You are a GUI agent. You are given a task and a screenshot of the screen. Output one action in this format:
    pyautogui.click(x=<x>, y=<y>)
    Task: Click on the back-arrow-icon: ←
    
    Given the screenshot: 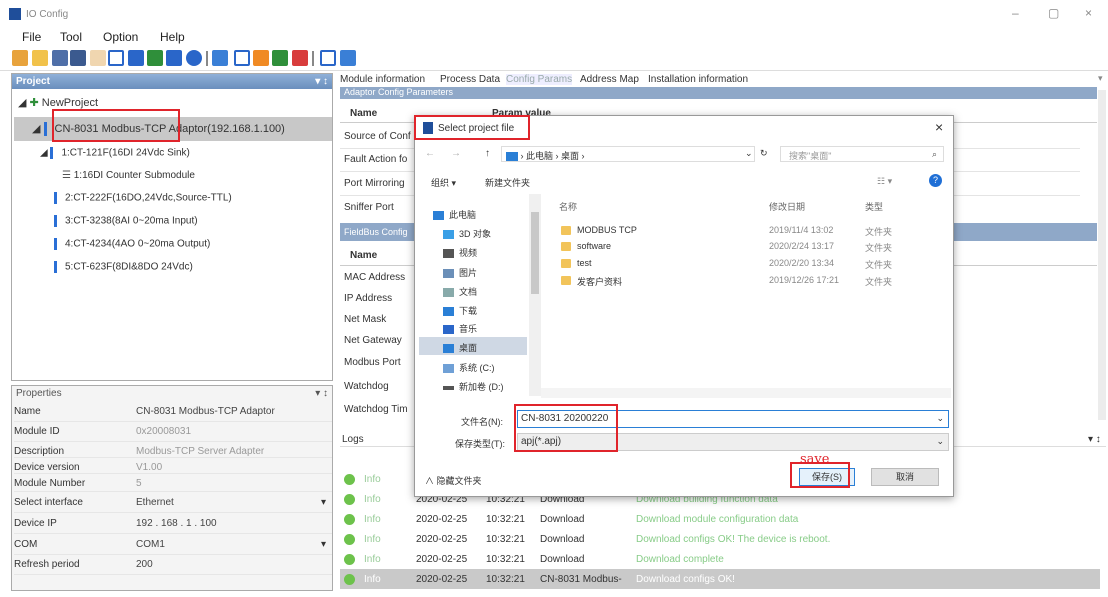 What is the action you would take?
    pyautogui.click(x=430, y=153)
    